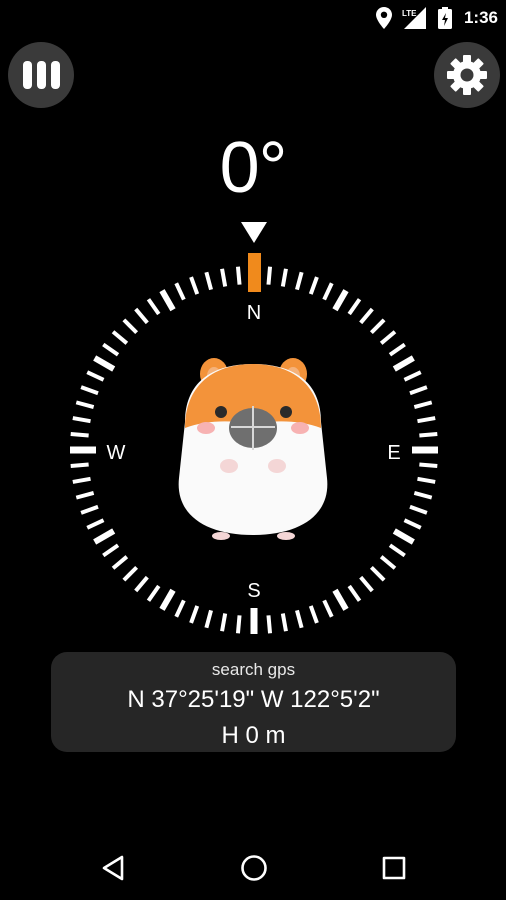 Image resolution: width=506 pixels, height=900 pixels. What do you see at coordinates (480, 17) in the screenshot?
I see `status-time: 1:36` at bounding box center [480, 17].